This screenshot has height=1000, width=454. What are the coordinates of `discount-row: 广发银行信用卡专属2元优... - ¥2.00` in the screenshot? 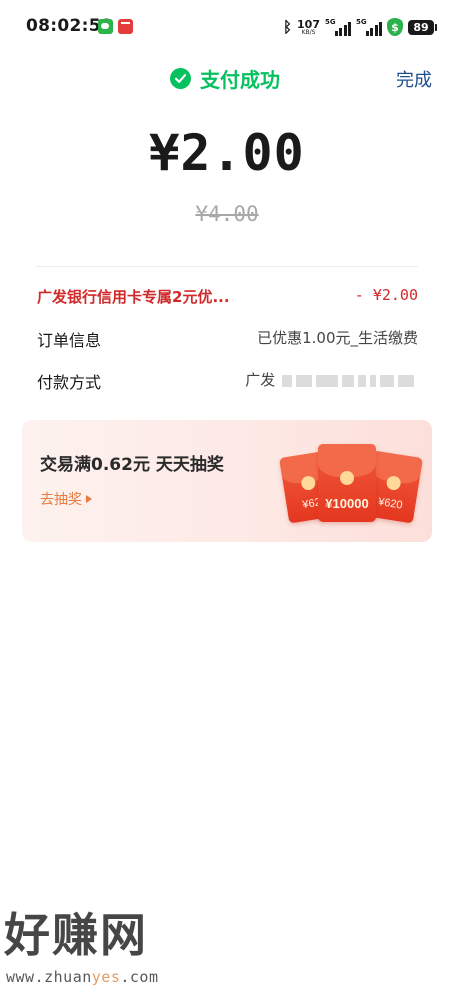 It's located at (227, 298).